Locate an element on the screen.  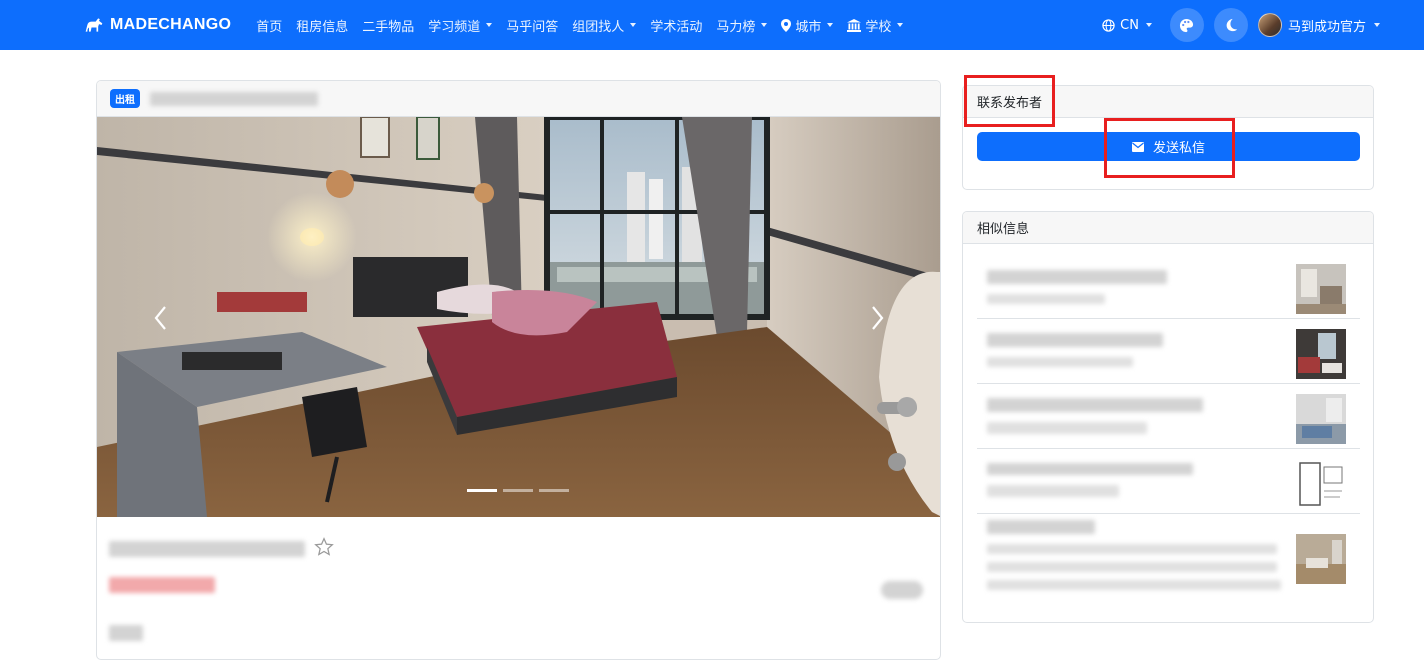
nav-secondhand-label: 二手物品 is located at coordinates (388, 27).